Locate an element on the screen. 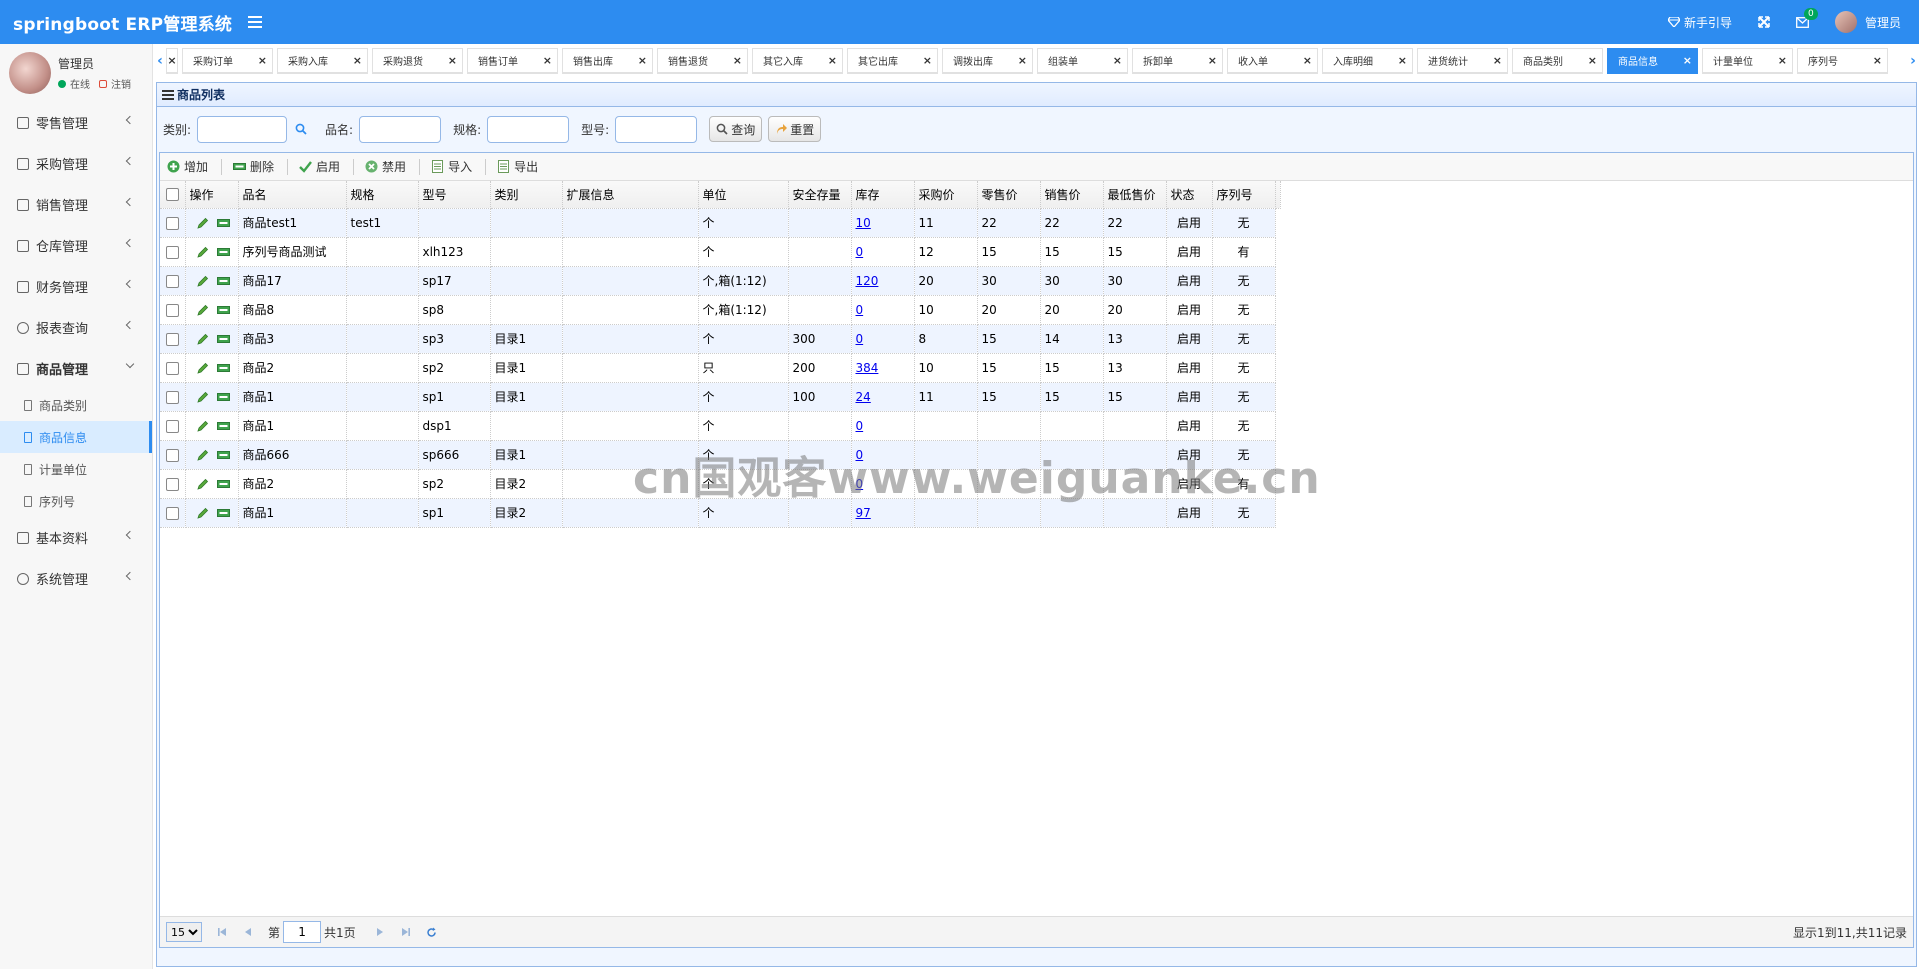 Image resolution: width=1919 pixels, height=969 pixels. user-menu: 管理员 is located at coordinates (1867, 22).